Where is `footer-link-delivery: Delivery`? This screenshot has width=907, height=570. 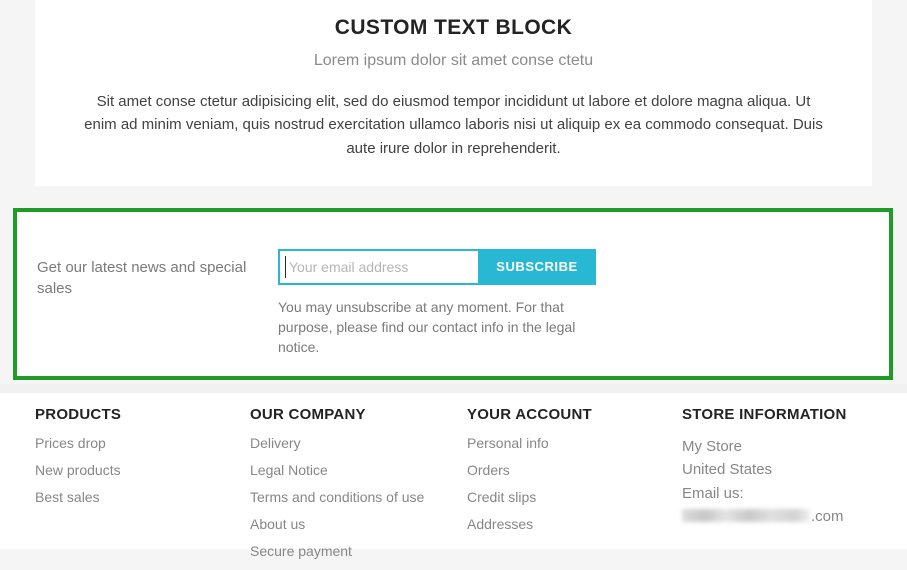
footer-link-delivery: Delivery is located at coordinates (275, 443).